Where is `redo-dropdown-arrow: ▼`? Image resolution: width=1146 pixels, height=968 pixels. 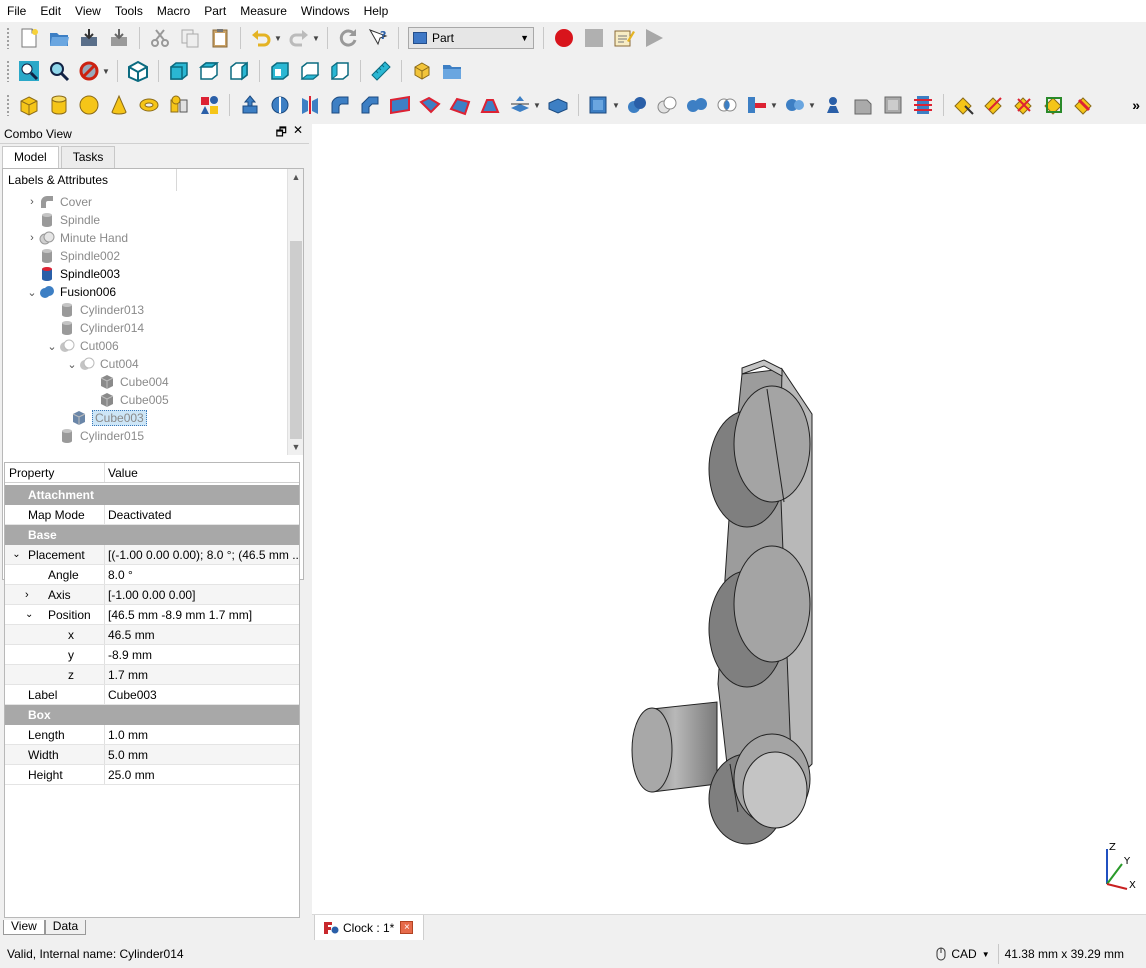
redo-dropdown-arrow: ▼ is located at coordinates (316, 38).